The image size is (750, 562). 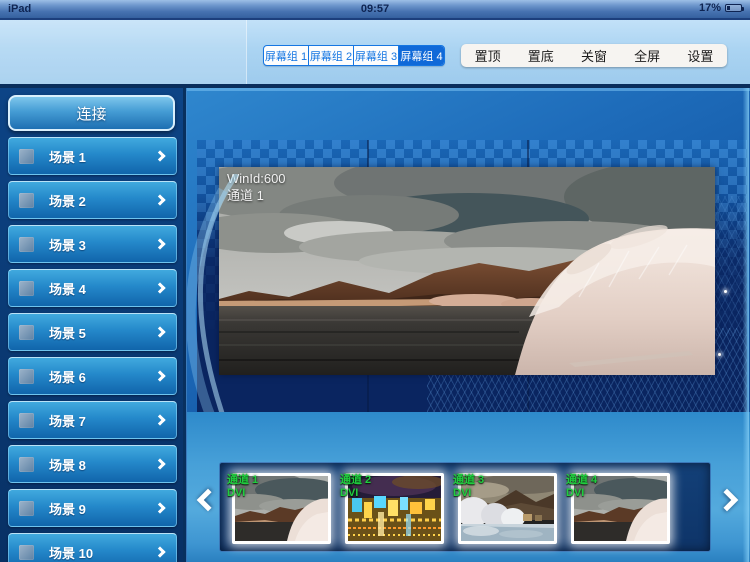 I want to click on channel-thumbnail-label: 通道 4 DVI, so click(x=581, y=487).